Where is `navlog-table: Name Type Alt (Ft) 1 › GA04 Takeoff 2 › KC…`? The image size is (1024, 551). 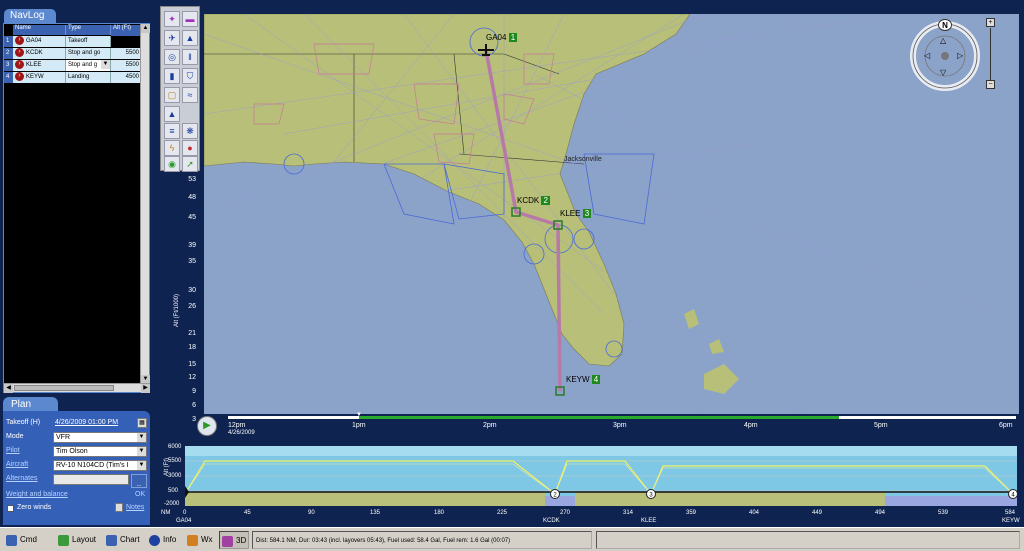
navlog-table: Name Type Alt (Ft) 1 › GA04 Takeoff 2 › KC… is located at coordinates (76, 208).